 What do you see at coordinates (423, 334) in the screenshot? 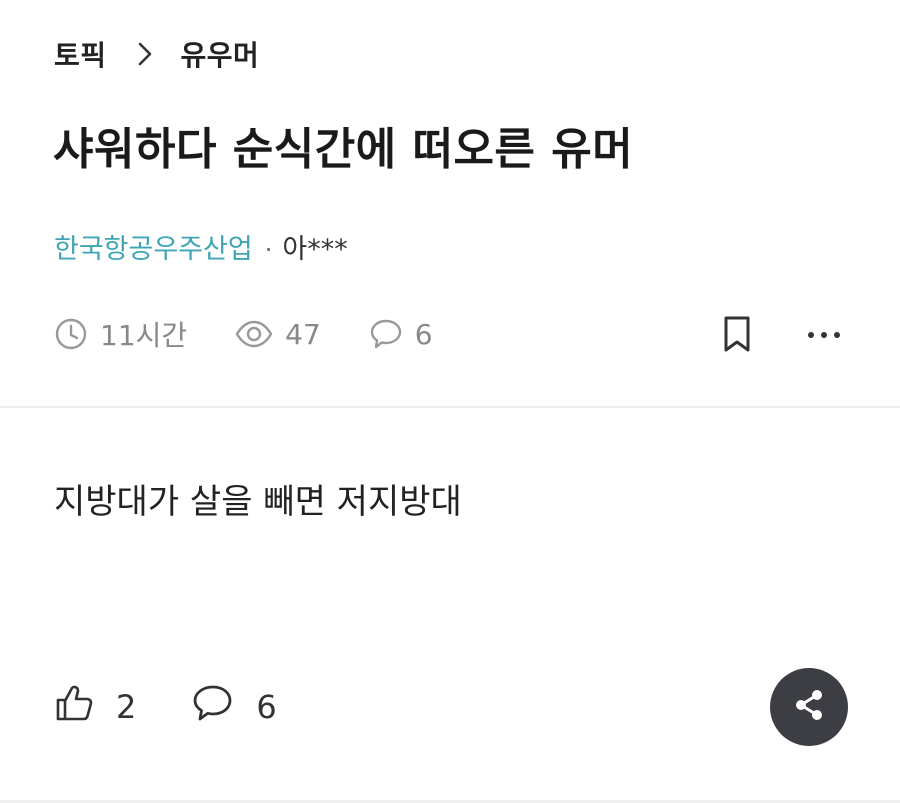
I see `stat-comments-value: 6` at bounding box center [423, 334].